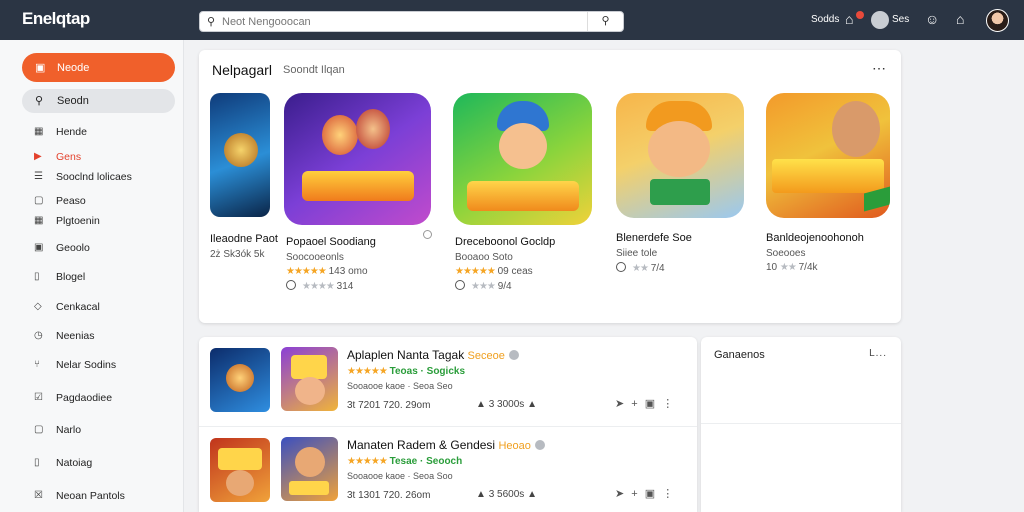 Image resolution: width=1024 pixels, height=512 pixels. Describe the element at coordinates (78, 307) in the screenshot. I see `sidebar-item-label: Cenkacal` at that location.